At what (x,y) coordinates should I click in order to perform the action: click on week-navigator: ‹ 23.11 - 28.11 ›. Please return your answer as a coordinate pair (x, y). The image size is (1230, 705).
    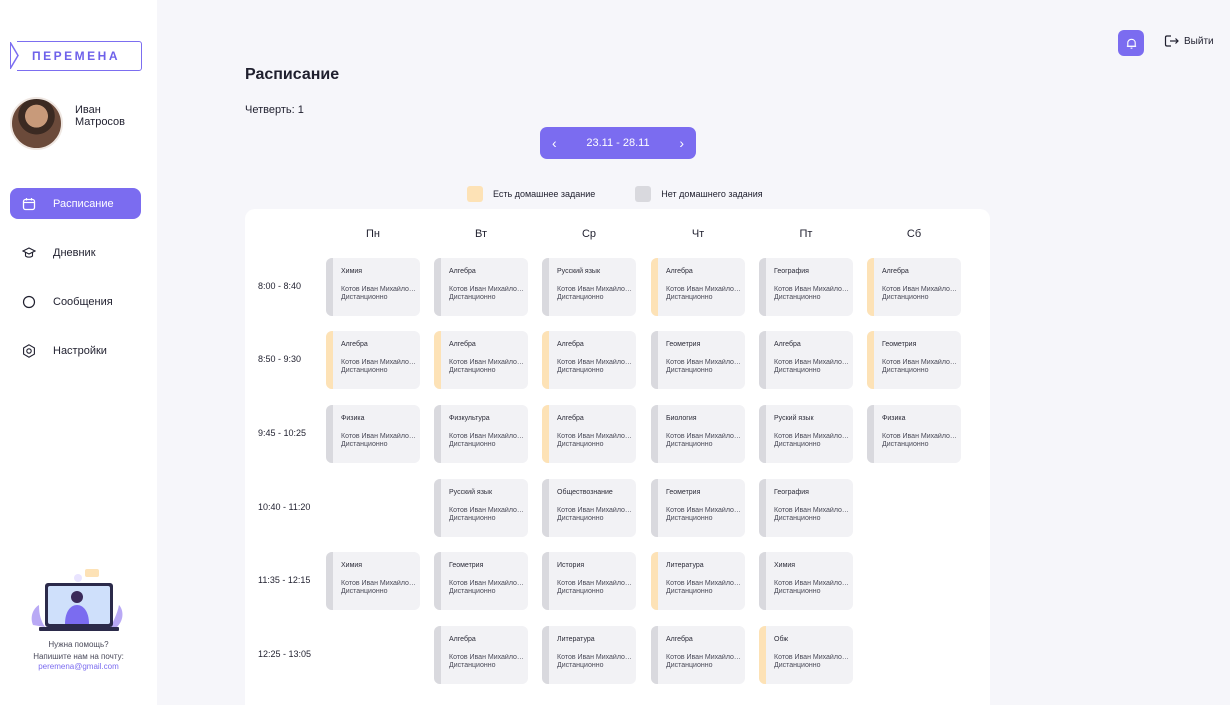
    Looking at the image, I should click on (618, 143).